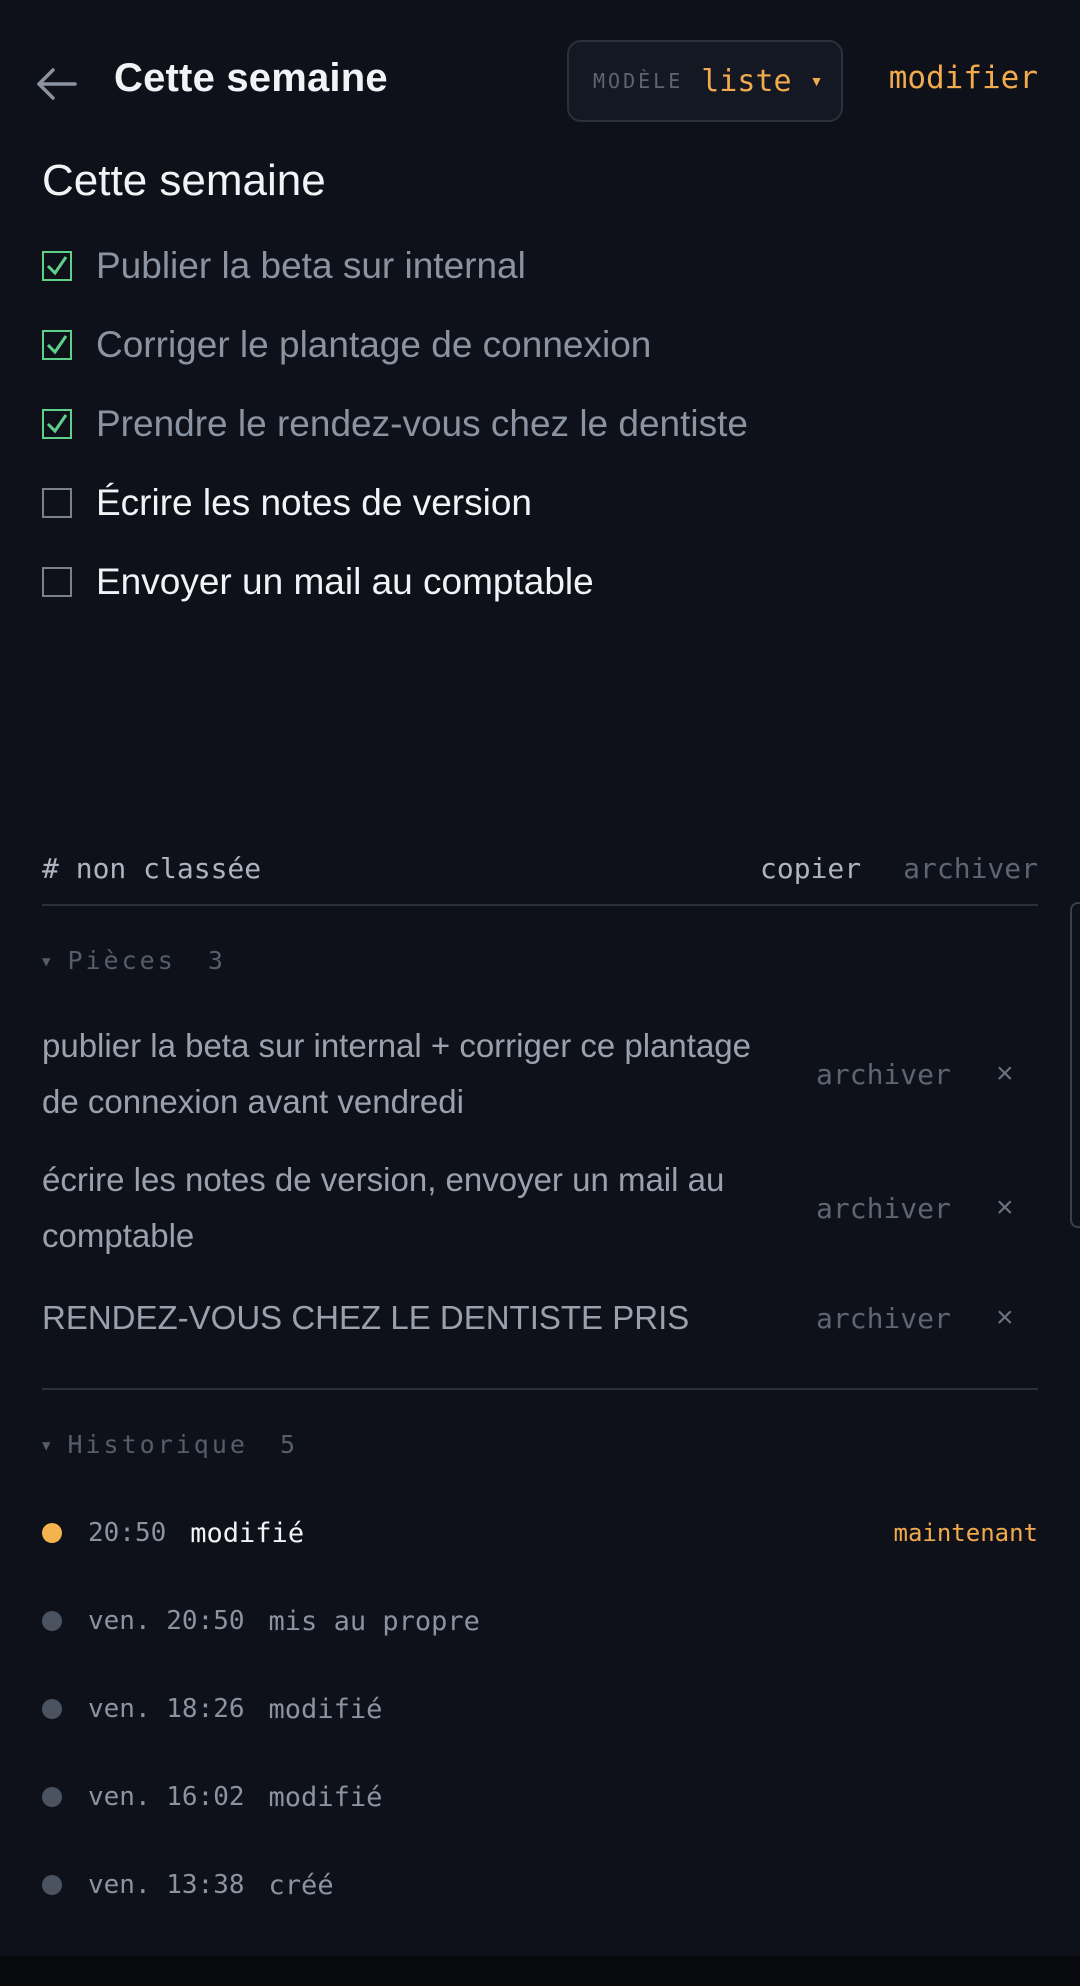  What do you see at coordinates (289, 1444) in the screenshot?
I see `history-count: 5` at bounding box center [289, 1444].